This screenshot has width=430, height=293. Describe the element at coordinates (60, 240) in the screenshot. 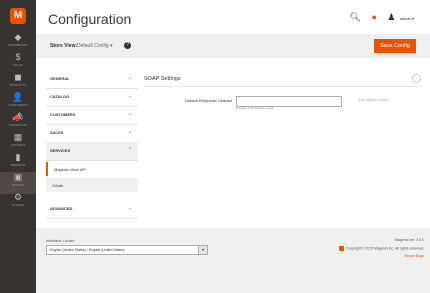

I see `interface-locale-label: Interface Locale` at that location.